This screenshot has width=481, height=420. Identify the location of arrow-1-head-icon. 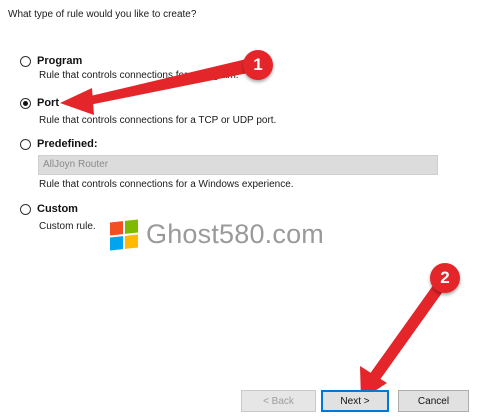
(77, 101).